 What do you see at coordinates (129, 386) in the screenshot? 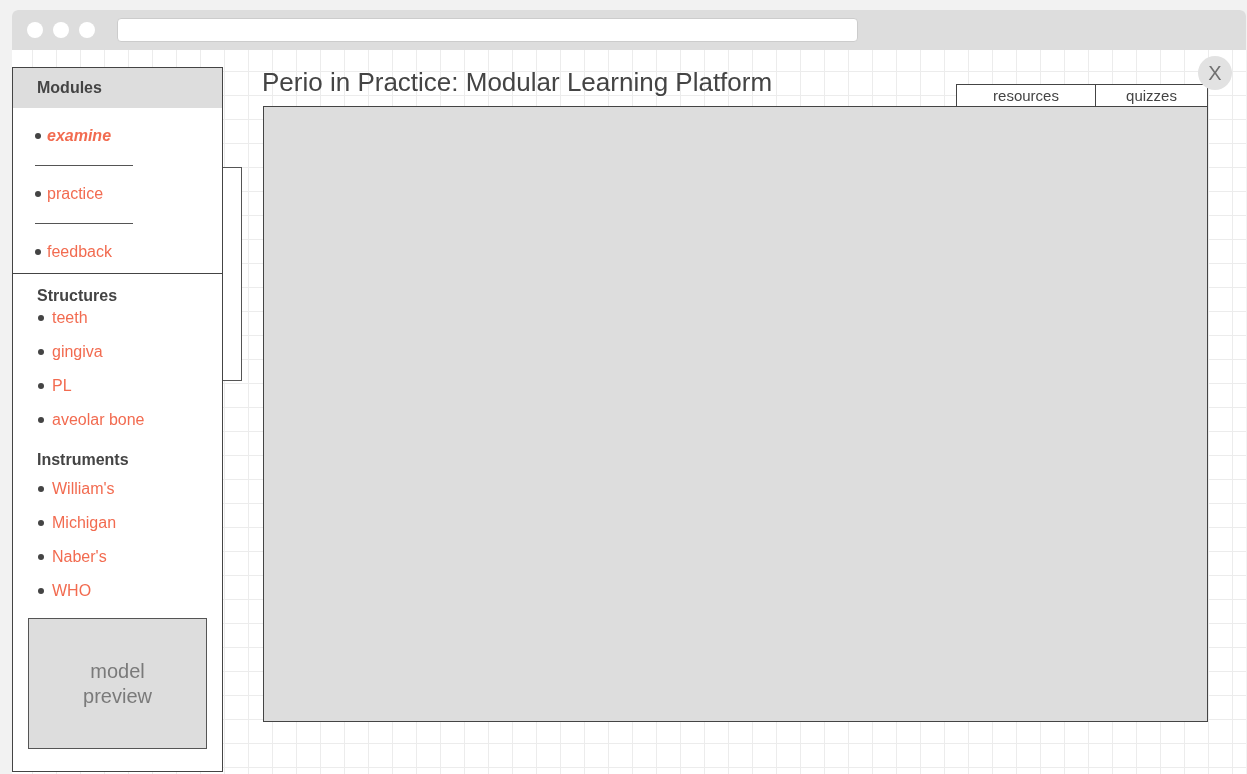
I see `sidebar-link: PL` at bounding box center [129, 386].